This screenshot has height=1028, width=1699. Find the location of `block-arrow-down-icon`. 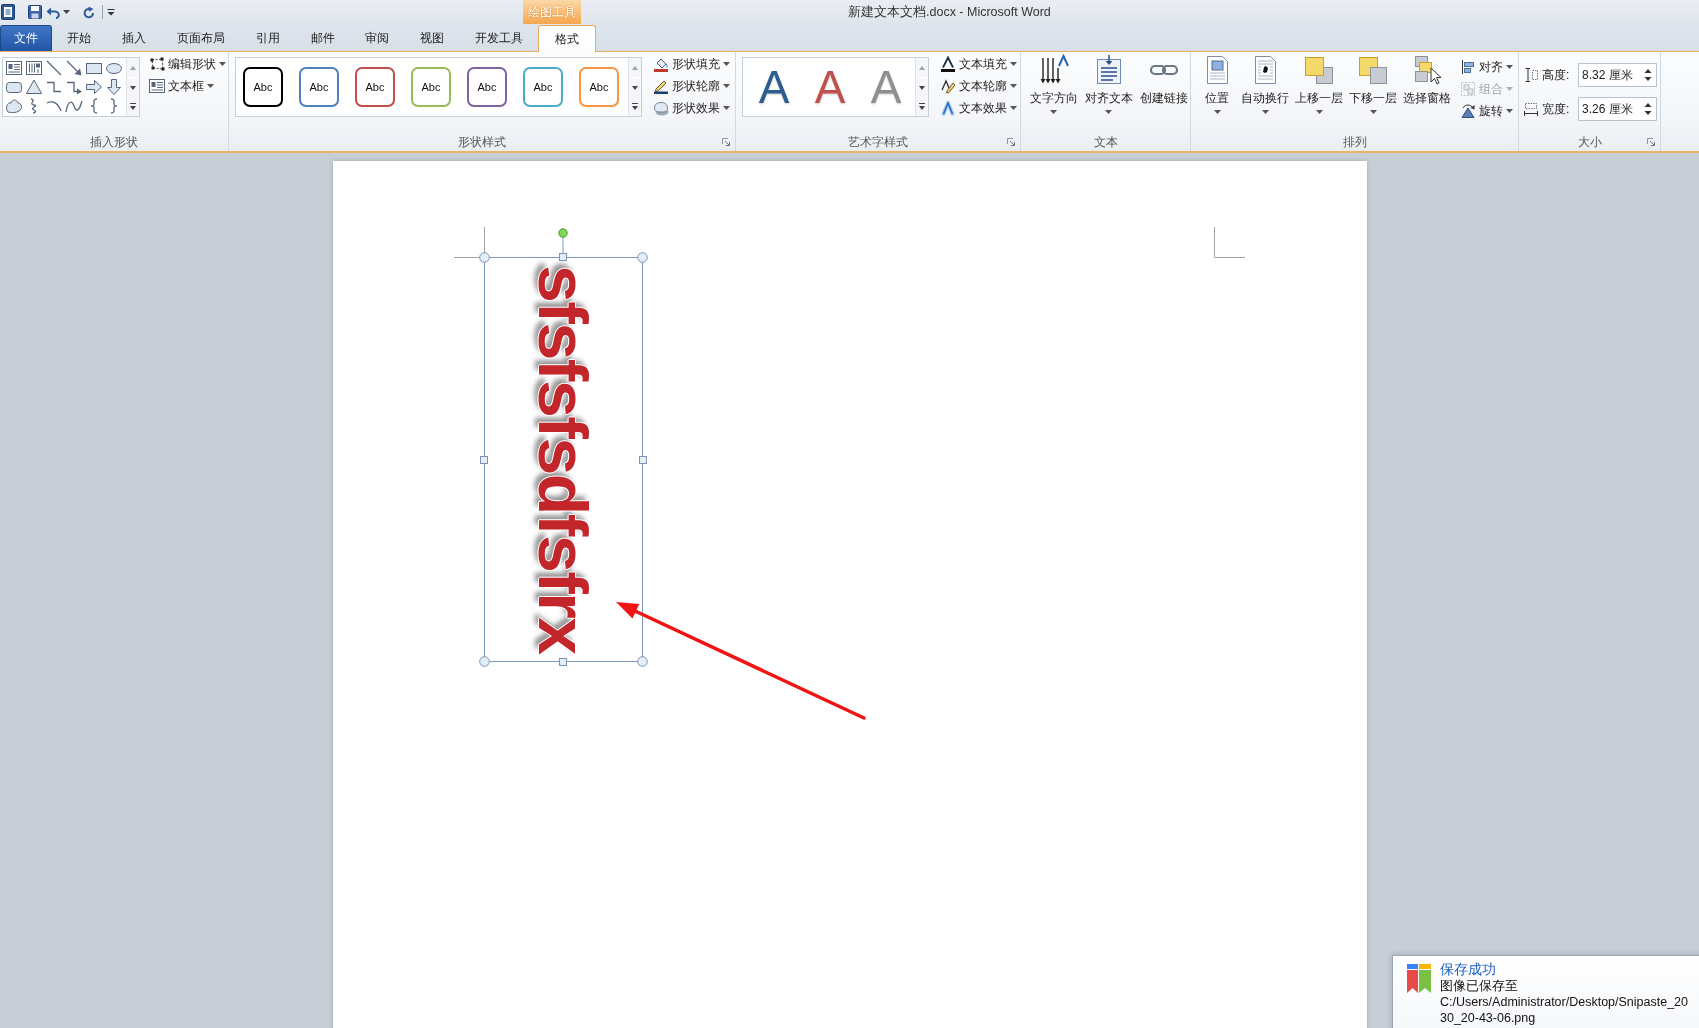

block-arrow-down-icon is located at coordinates (114, 87).